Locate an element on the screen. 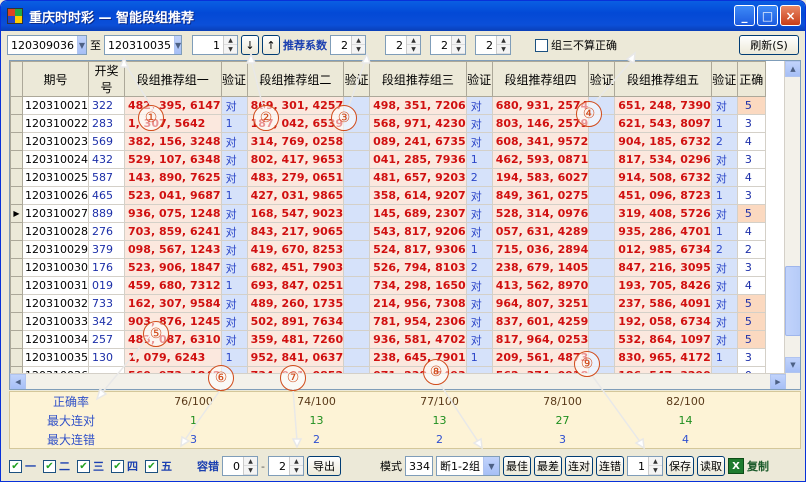 The height and width of the screenshot is (482, 806). group-checkbox-1: ✔ is located at coordinates (15, 466).